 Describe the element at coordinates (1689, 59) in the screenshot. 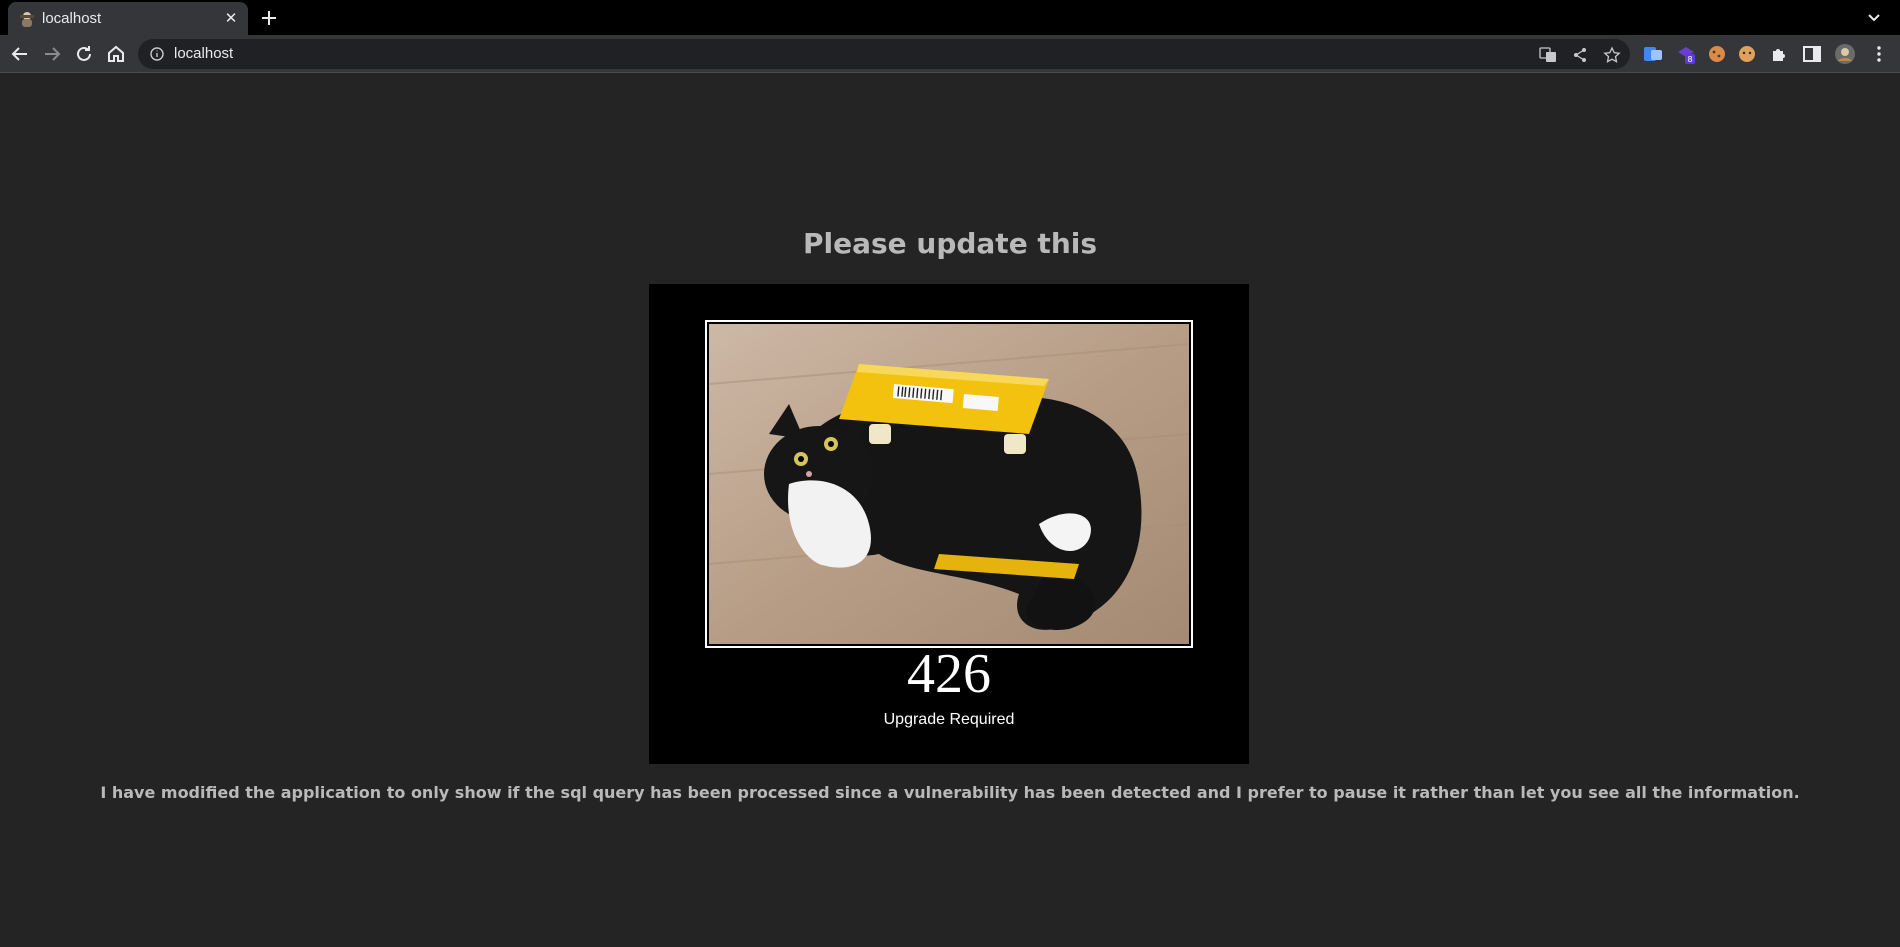

I see `extension-badge: 8` at that location.